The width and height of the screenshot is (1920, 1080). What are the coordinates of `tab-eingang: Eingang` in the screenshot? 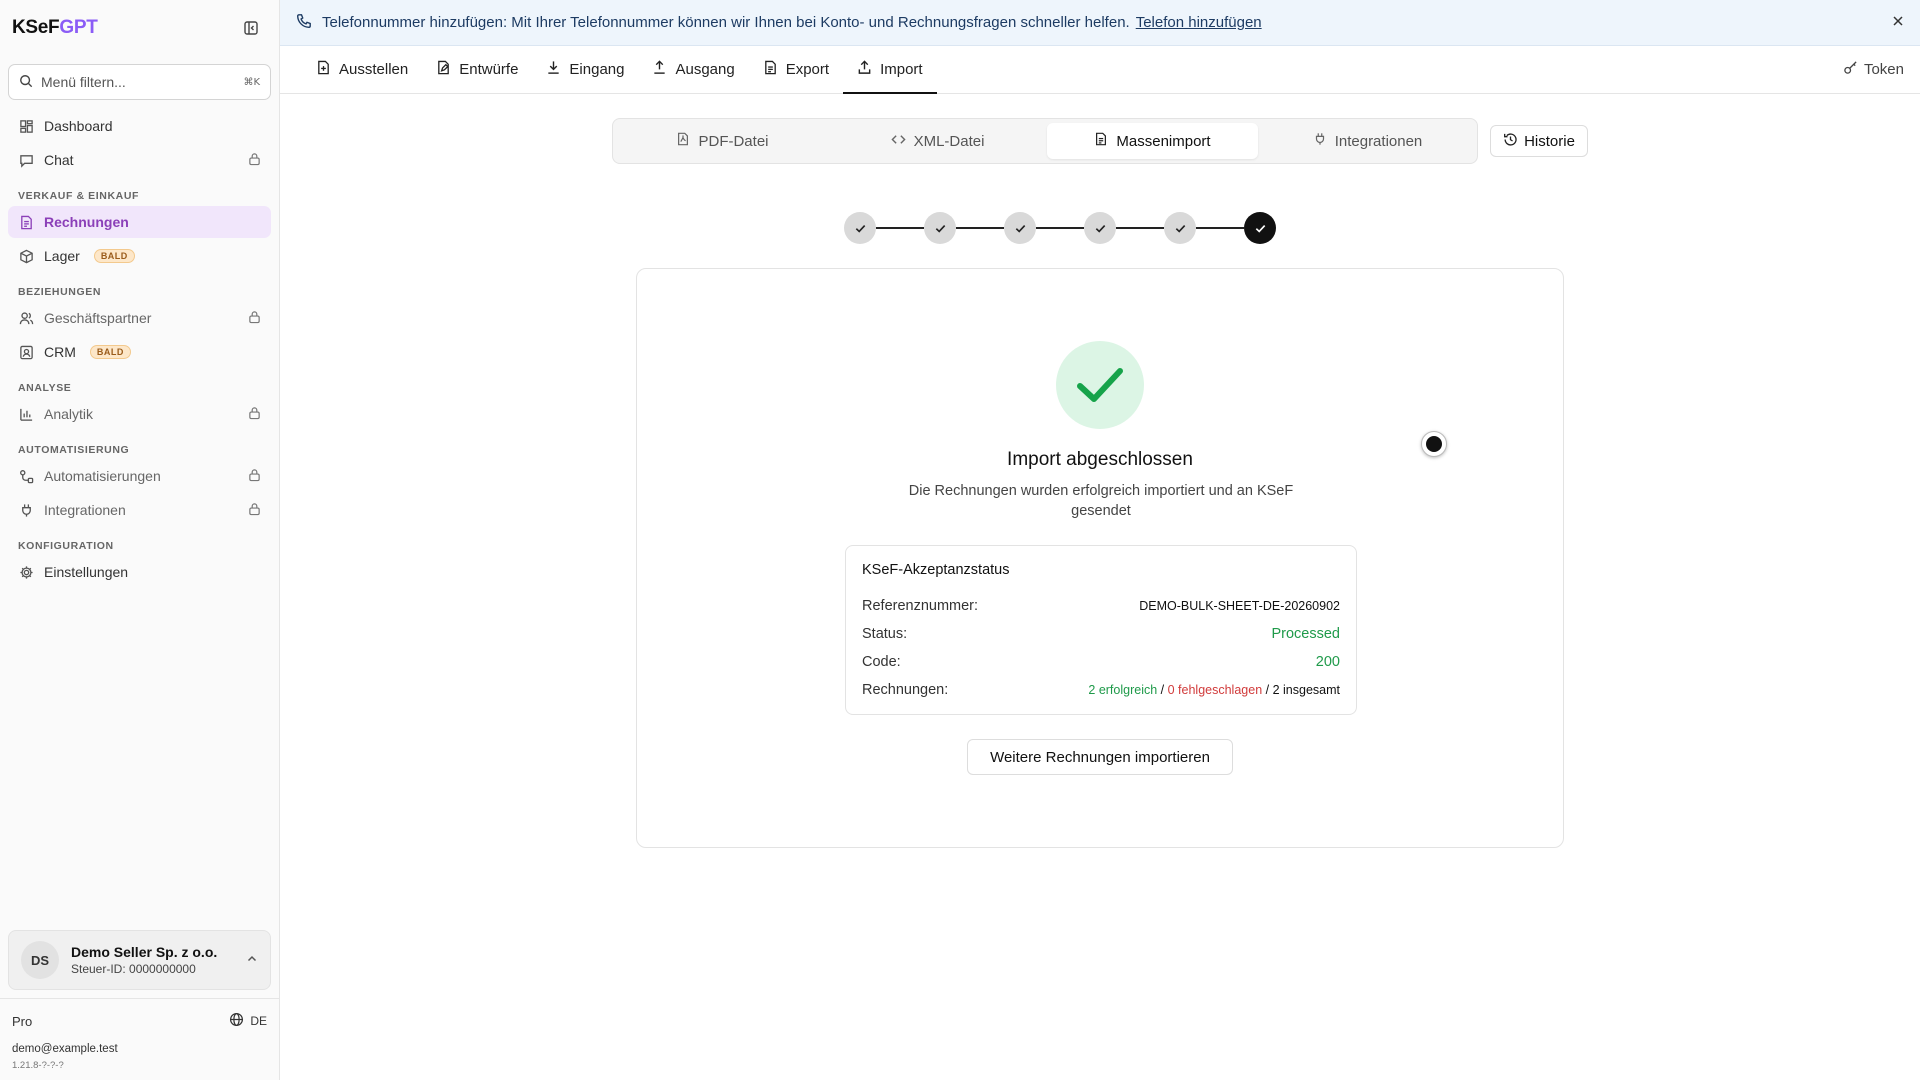 It's located at (585, 69).